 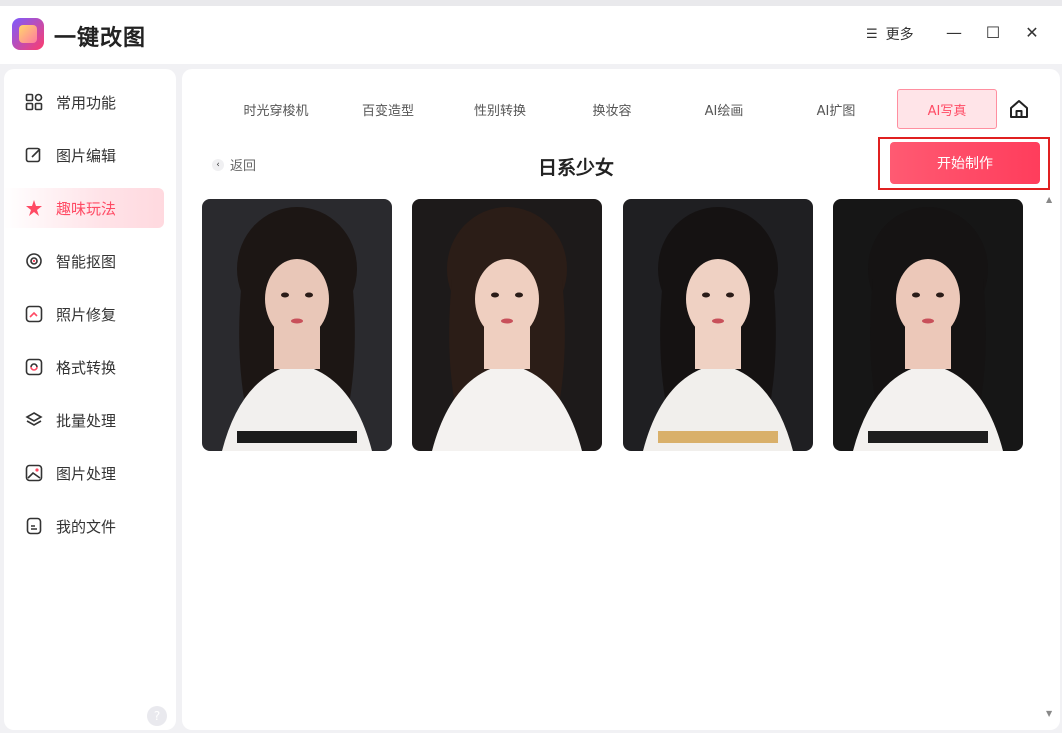 I want to click on sidebar-item-label: 图片处理, so click(x=86, y=473).